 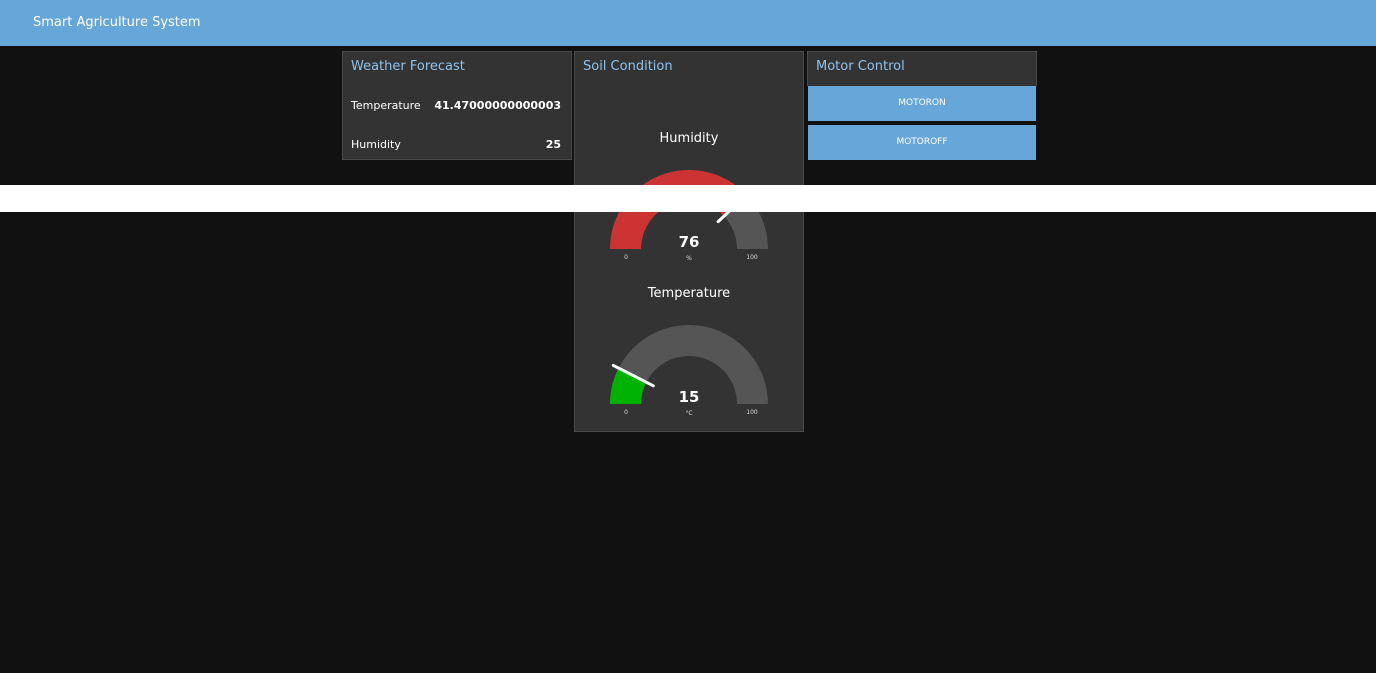 I want to click on weather-forecast-title: Weather Forecast, so click(x=408, y=66).